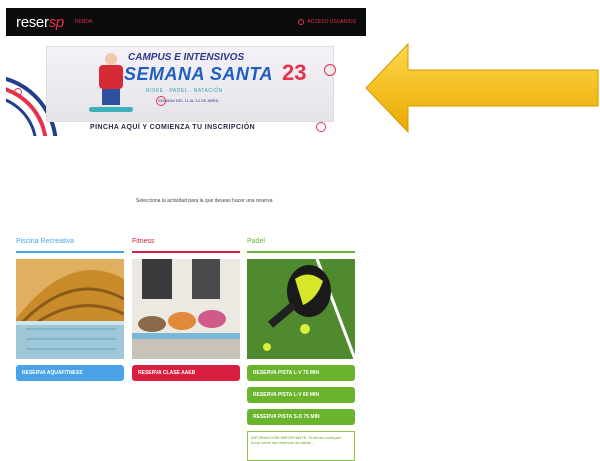 Image resolution: width=600 pixels, height=461 pixels. I want to click on login-label: ACCESO USUARIOS, so click(331, 22).